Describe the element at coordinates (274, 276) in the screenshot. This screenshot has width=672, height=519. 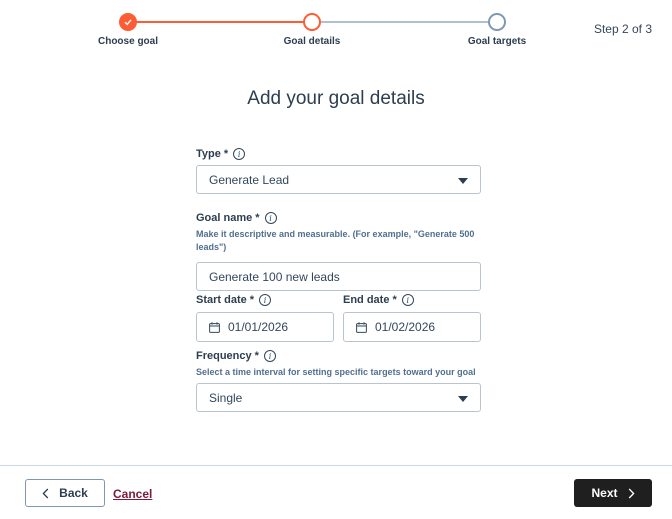
I see `goal-name-input-value: Generate 100 new leads` at that location.